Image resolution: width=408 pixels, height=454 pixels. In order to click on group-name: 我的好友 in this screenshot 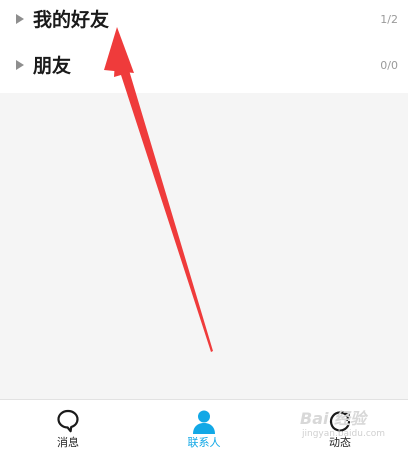, I will do `click(71, 20)`.